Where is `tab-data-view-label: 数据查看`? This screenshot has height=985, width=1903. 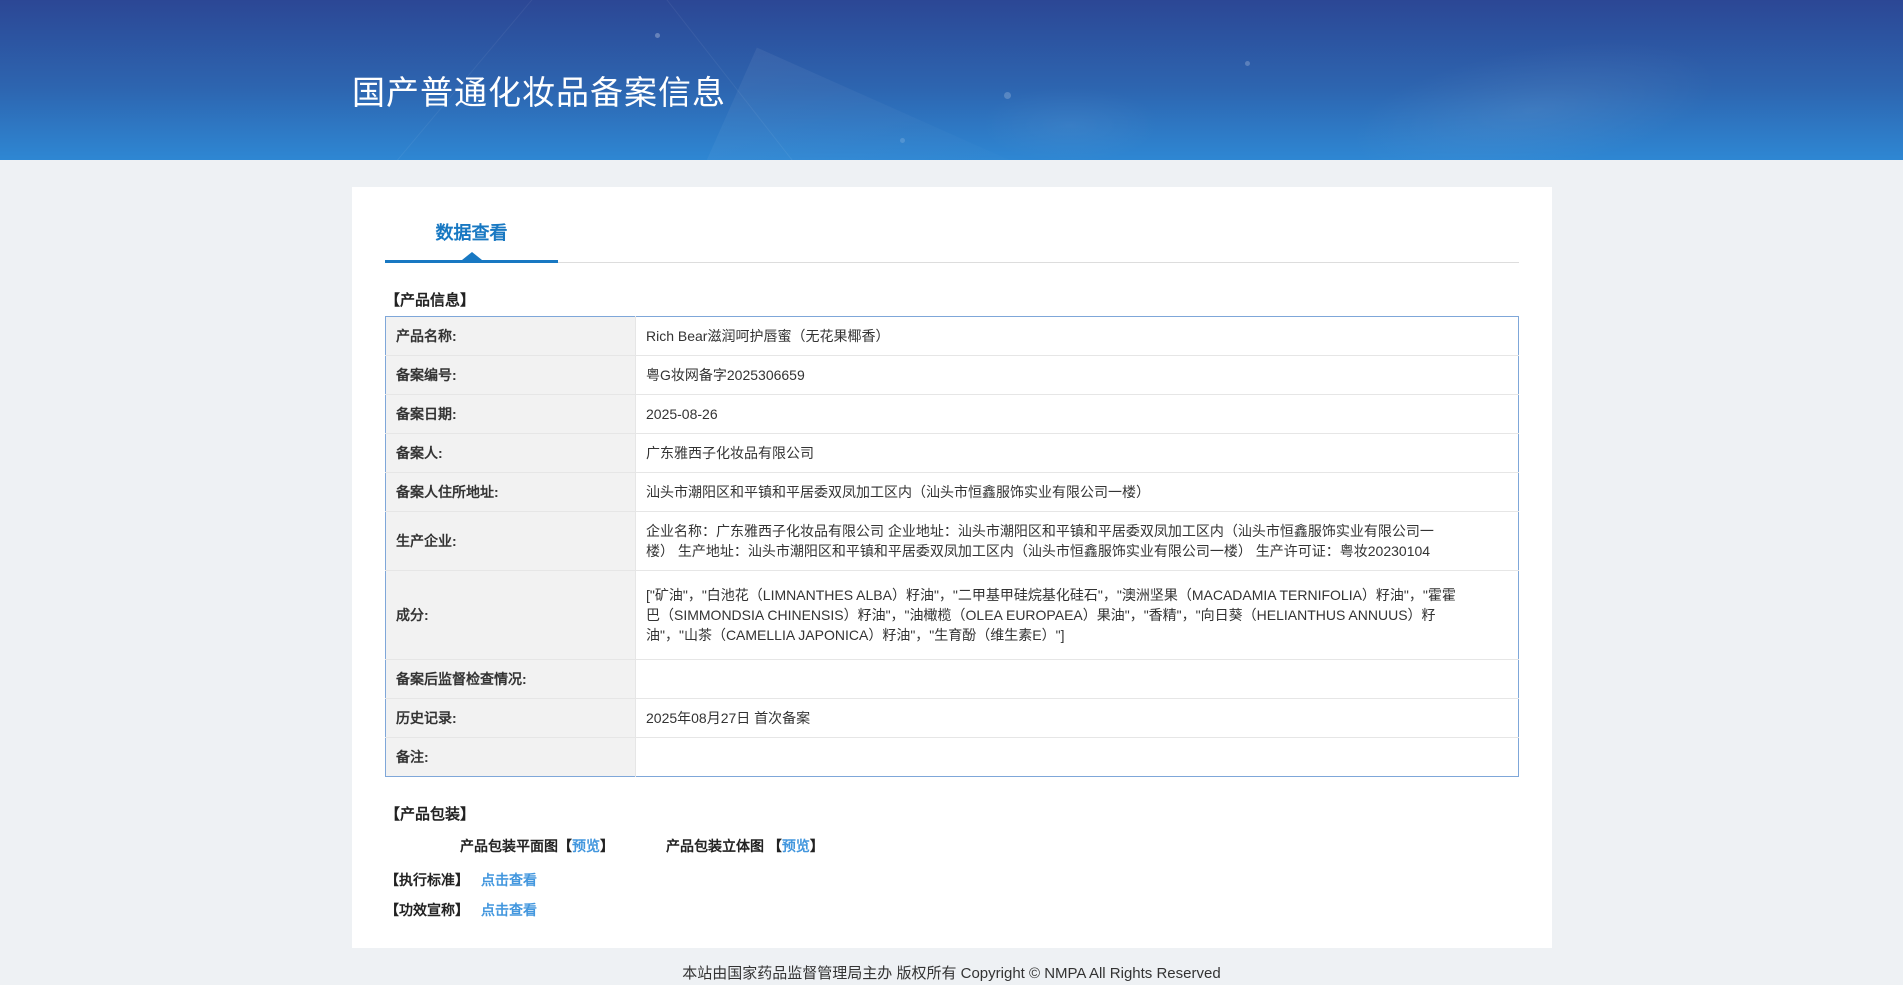
tab-data-view-label: 数据查看 is located at coordinates (471, 233).